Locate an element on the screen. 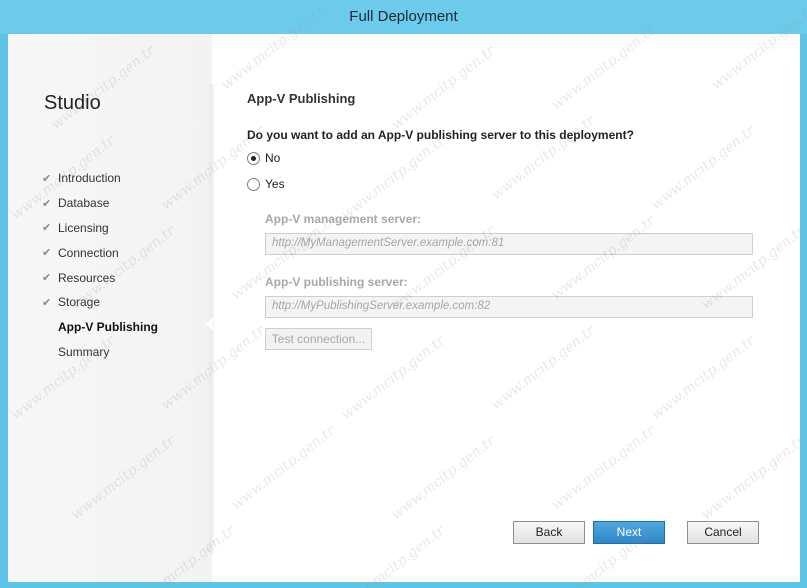 The width and height of the screenshot is (807, 588). window-title: Full Deployment is located at coordinates (403, 16).